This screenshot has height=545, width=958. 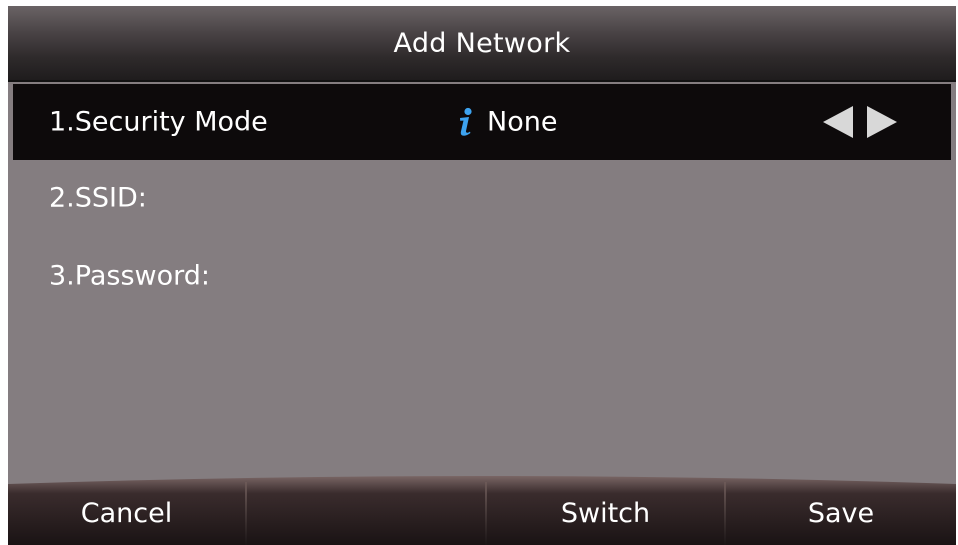 What do you see at coordinates (522, 122) in the screenshot?
I see `security-mode-value: None` at bounding box center [522, 122].